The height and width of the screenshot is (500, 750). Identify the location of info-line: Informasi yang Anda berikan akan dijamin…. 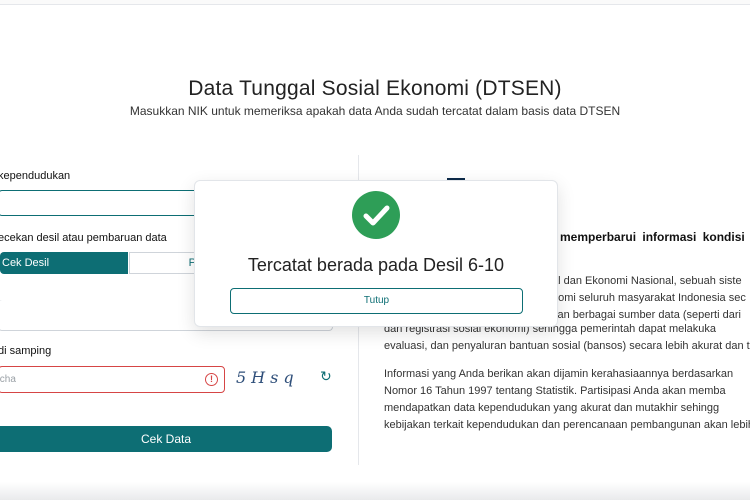
(559, 374).